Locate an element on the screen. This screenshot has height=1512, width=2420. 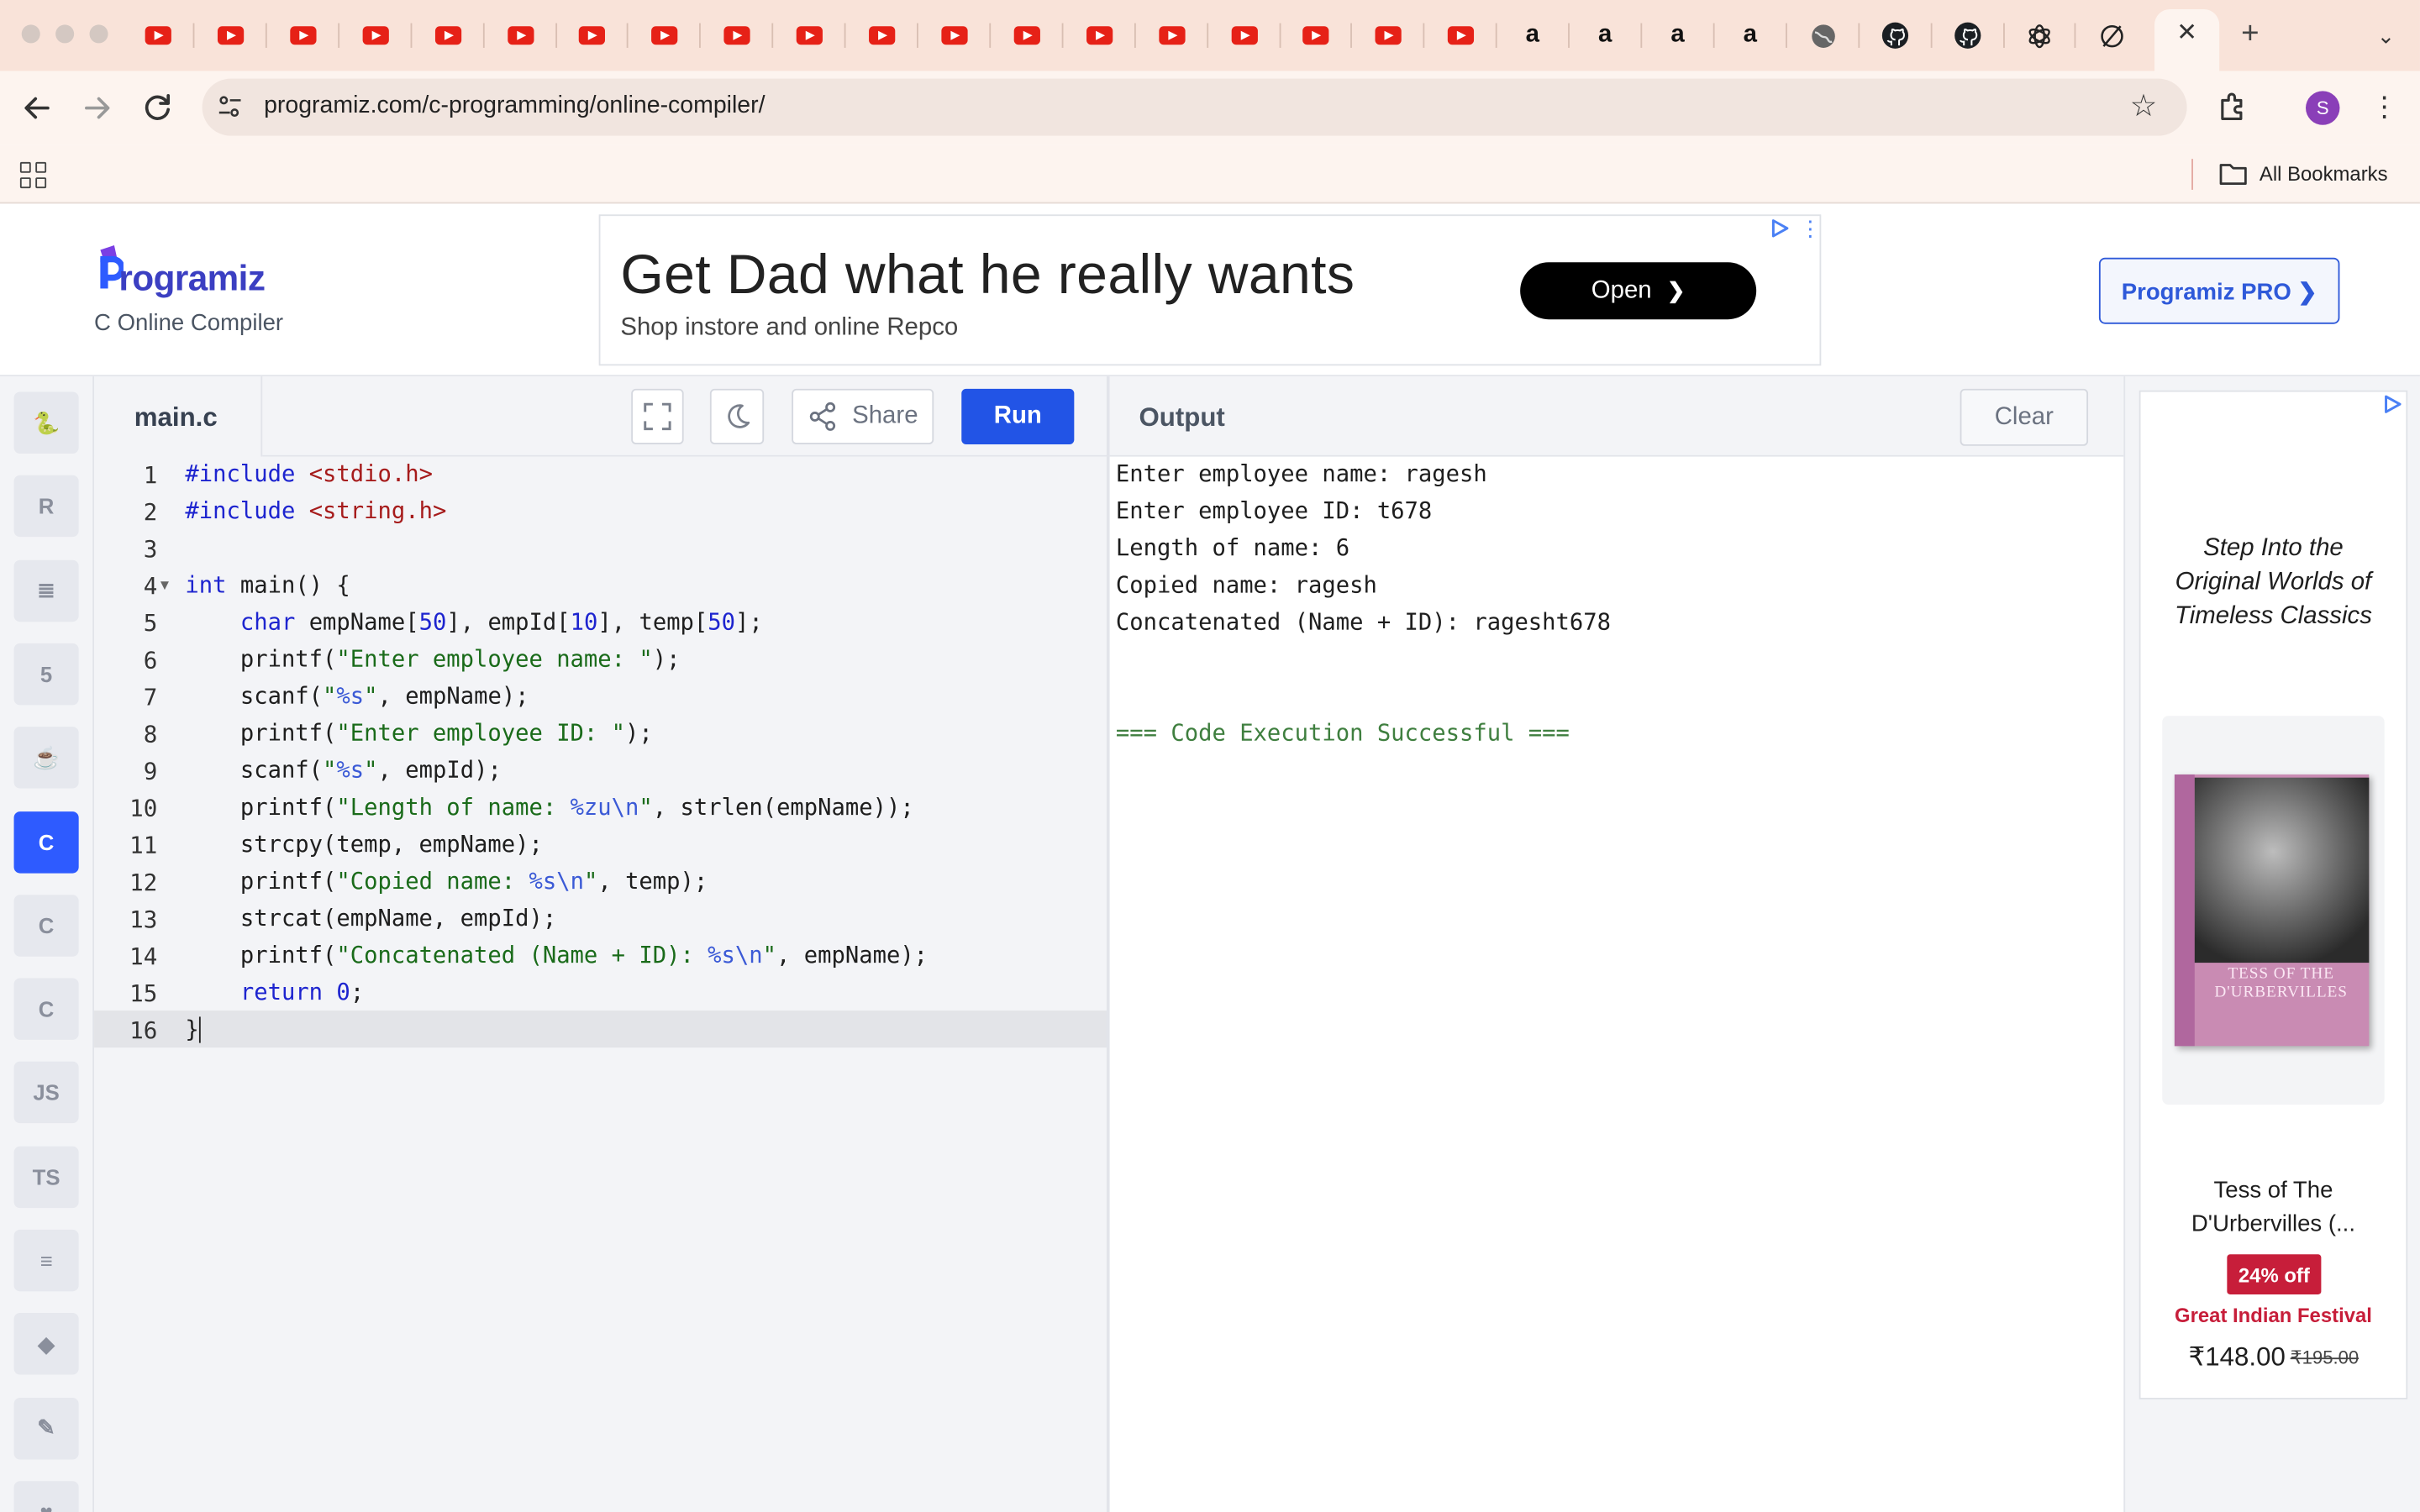
language-csharp-icon: C is located at coordinates (46, 1009).